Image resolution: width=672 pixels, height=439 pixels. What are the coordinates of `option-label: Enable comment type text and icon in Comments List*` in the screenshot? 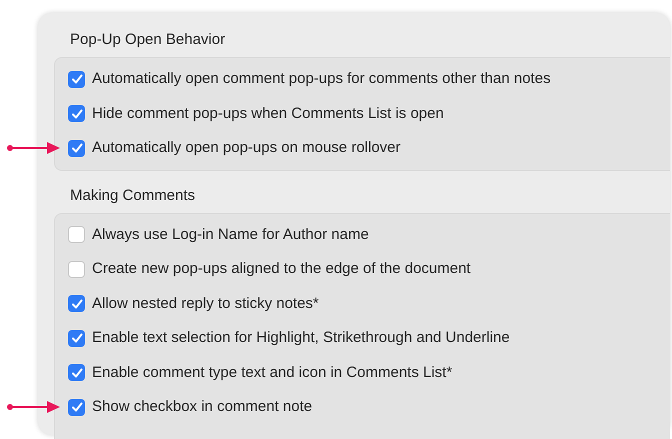 It's located at (272, 372).